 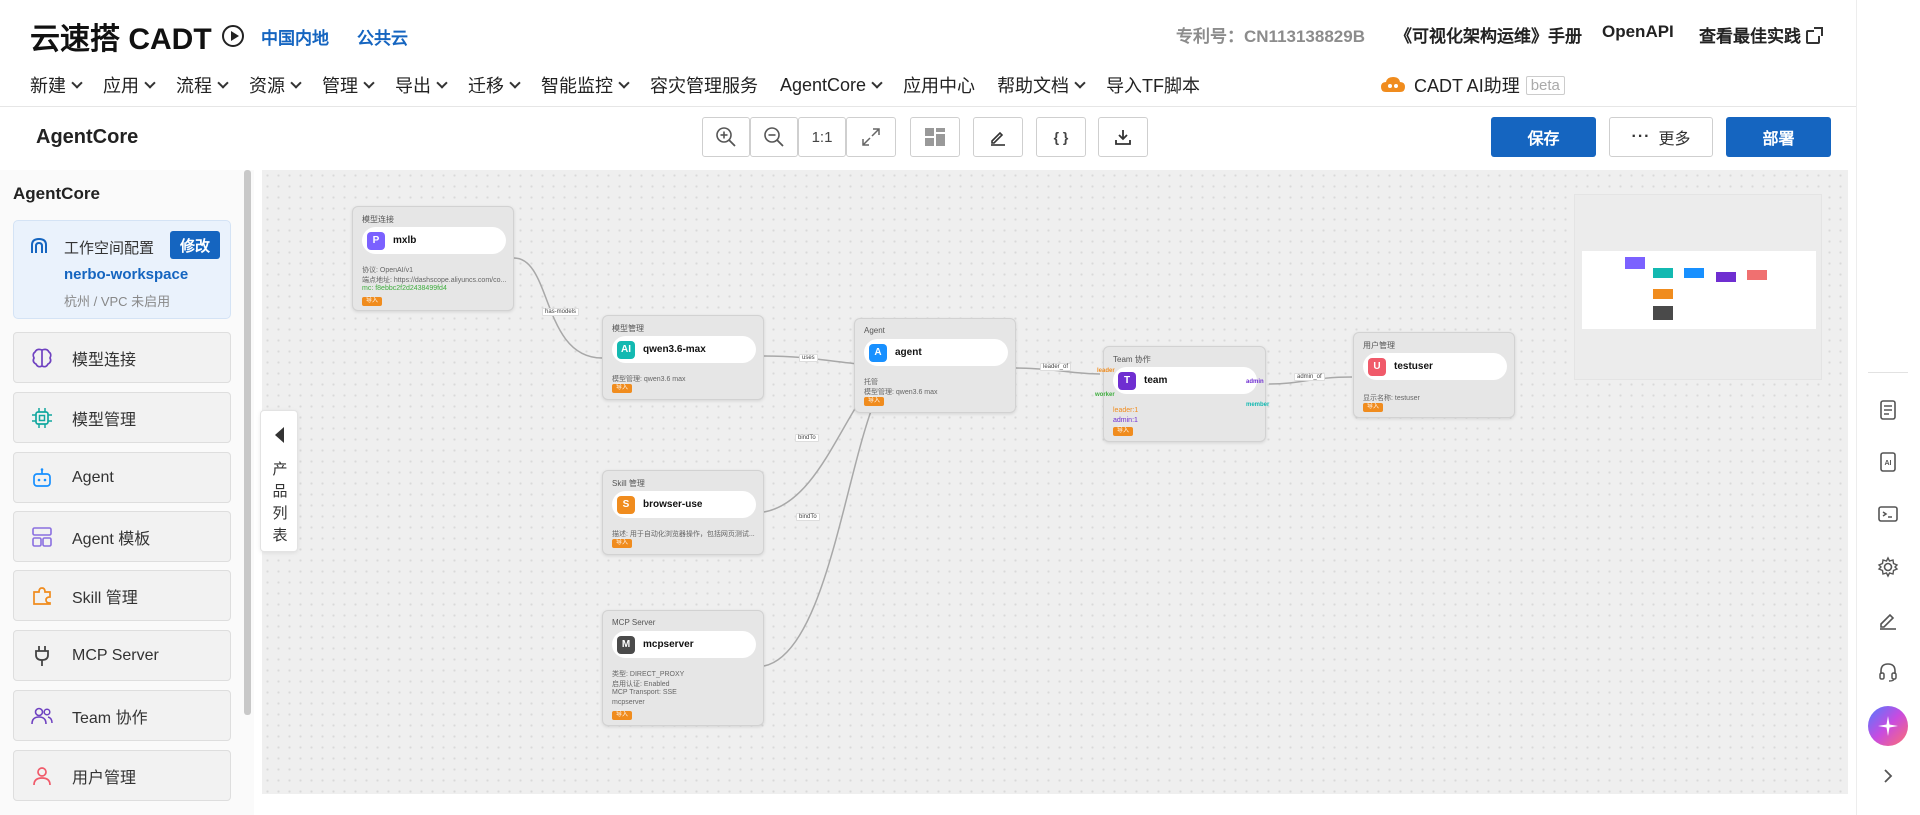 I want to click on node-header-pill: P mxlb, so click(x=434, y=240).